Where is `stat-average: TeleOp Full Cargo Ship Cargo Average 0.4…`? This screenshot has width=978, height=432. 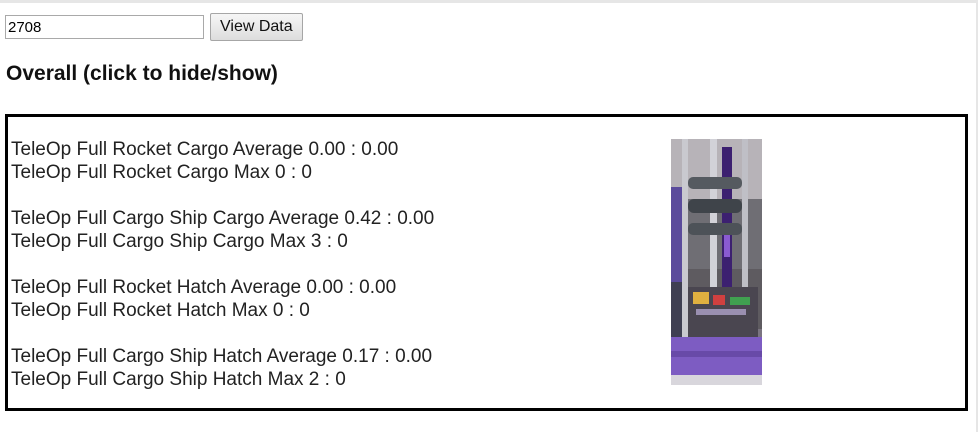
stat-average: TeleOp Full Cargo Ship Cargo Average 0.4… is located at coordinates (223, 218).